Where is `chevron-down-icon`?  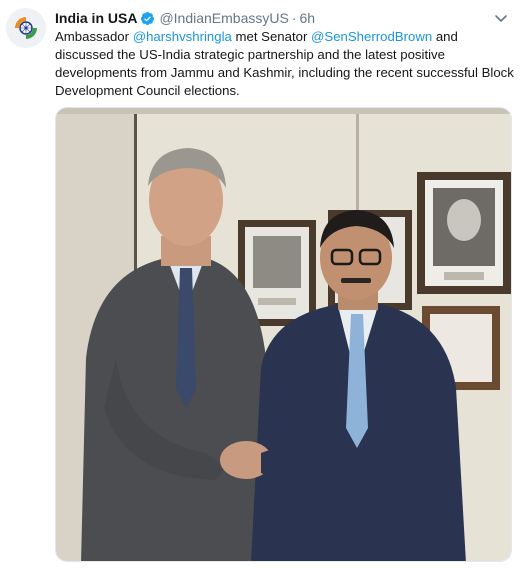
chevron-down-icon is located at coordinates (501, 18).